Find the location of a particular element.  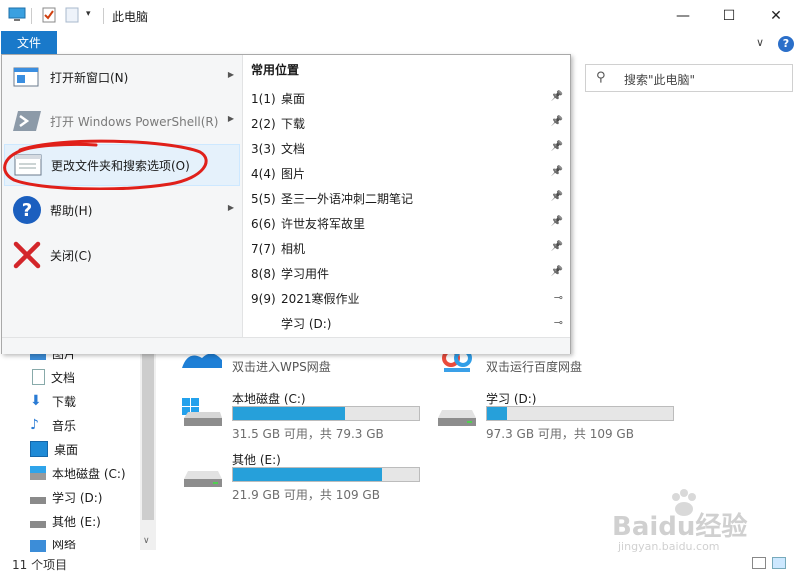

common-place-index: 9(9) is located at coordinates (263, 298).